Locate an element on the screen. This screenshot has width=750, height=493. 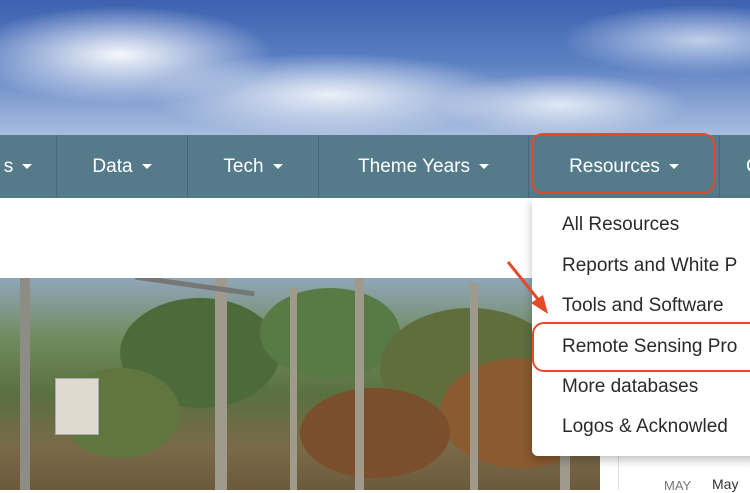
nav-item-partial-right: C is located at coordinates (735, 166).